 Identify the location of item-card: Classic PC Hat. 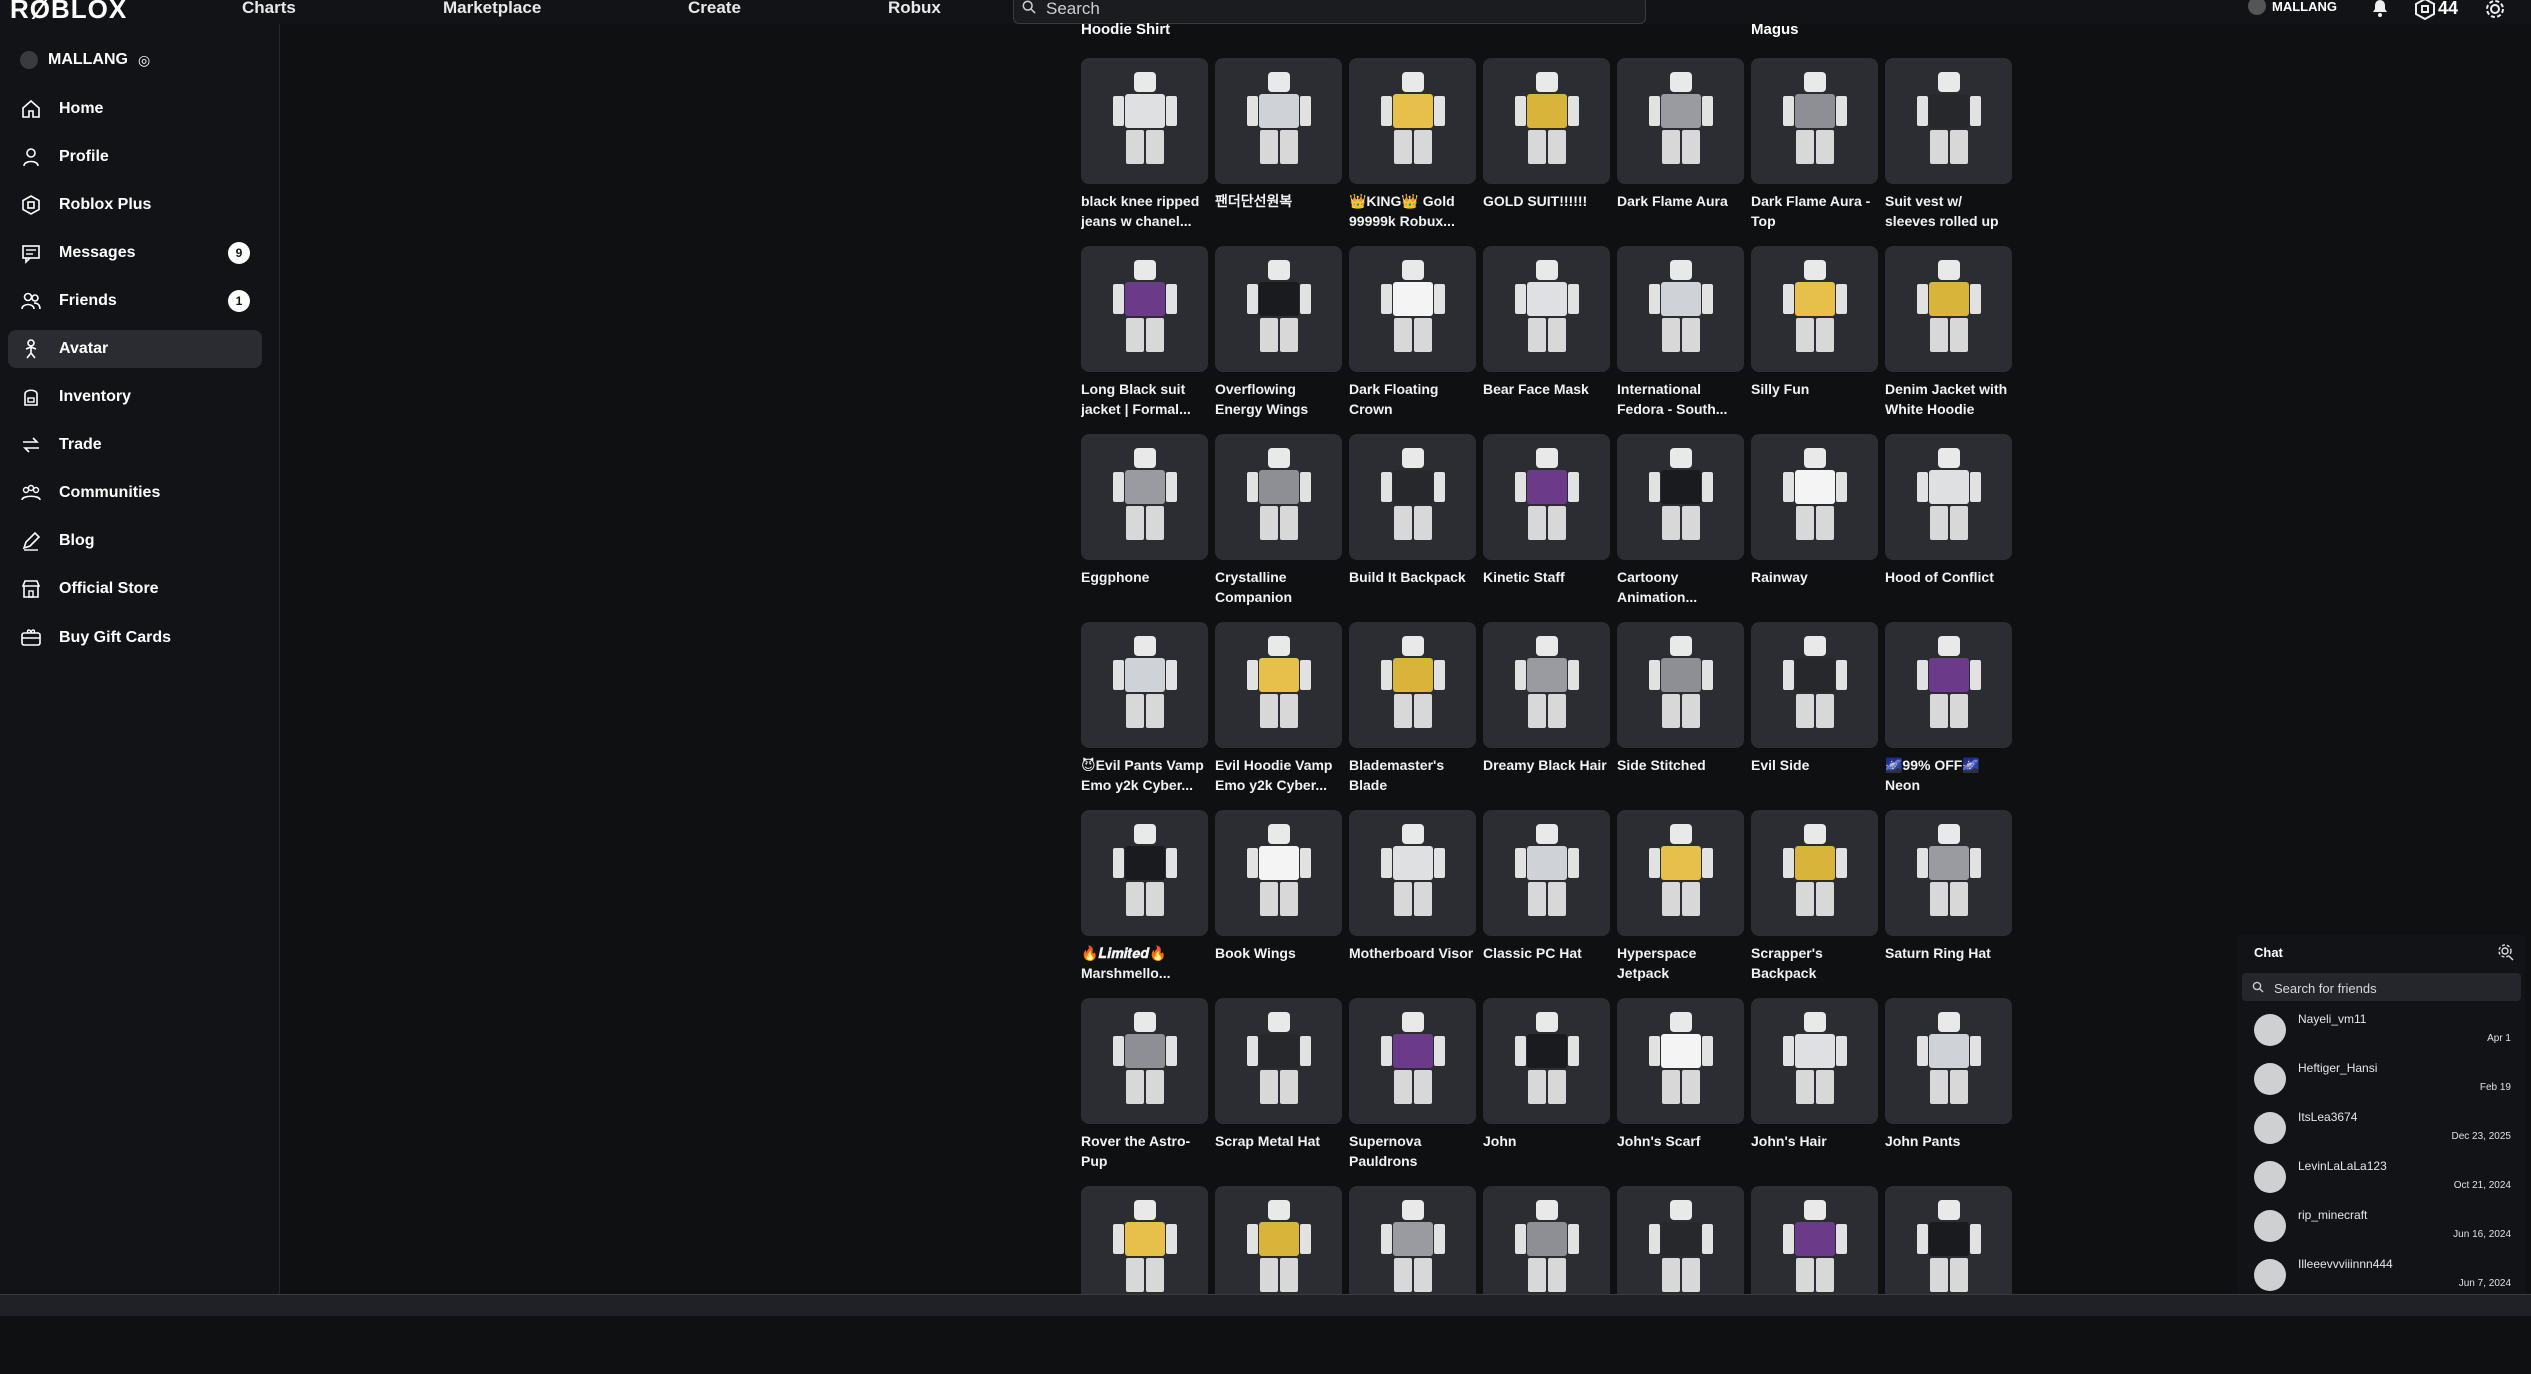
(1546, 904).